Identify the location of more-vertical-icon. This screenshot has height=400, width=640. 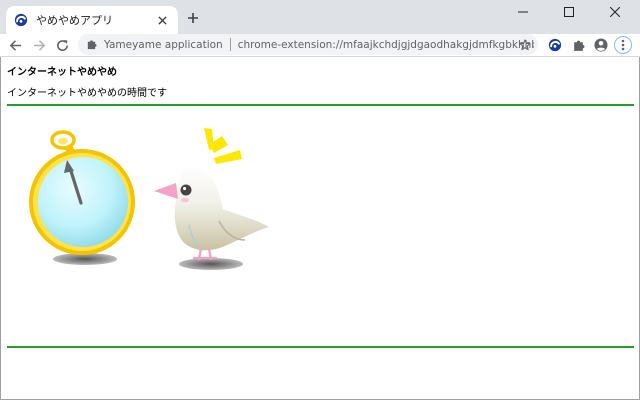
(623, 45).